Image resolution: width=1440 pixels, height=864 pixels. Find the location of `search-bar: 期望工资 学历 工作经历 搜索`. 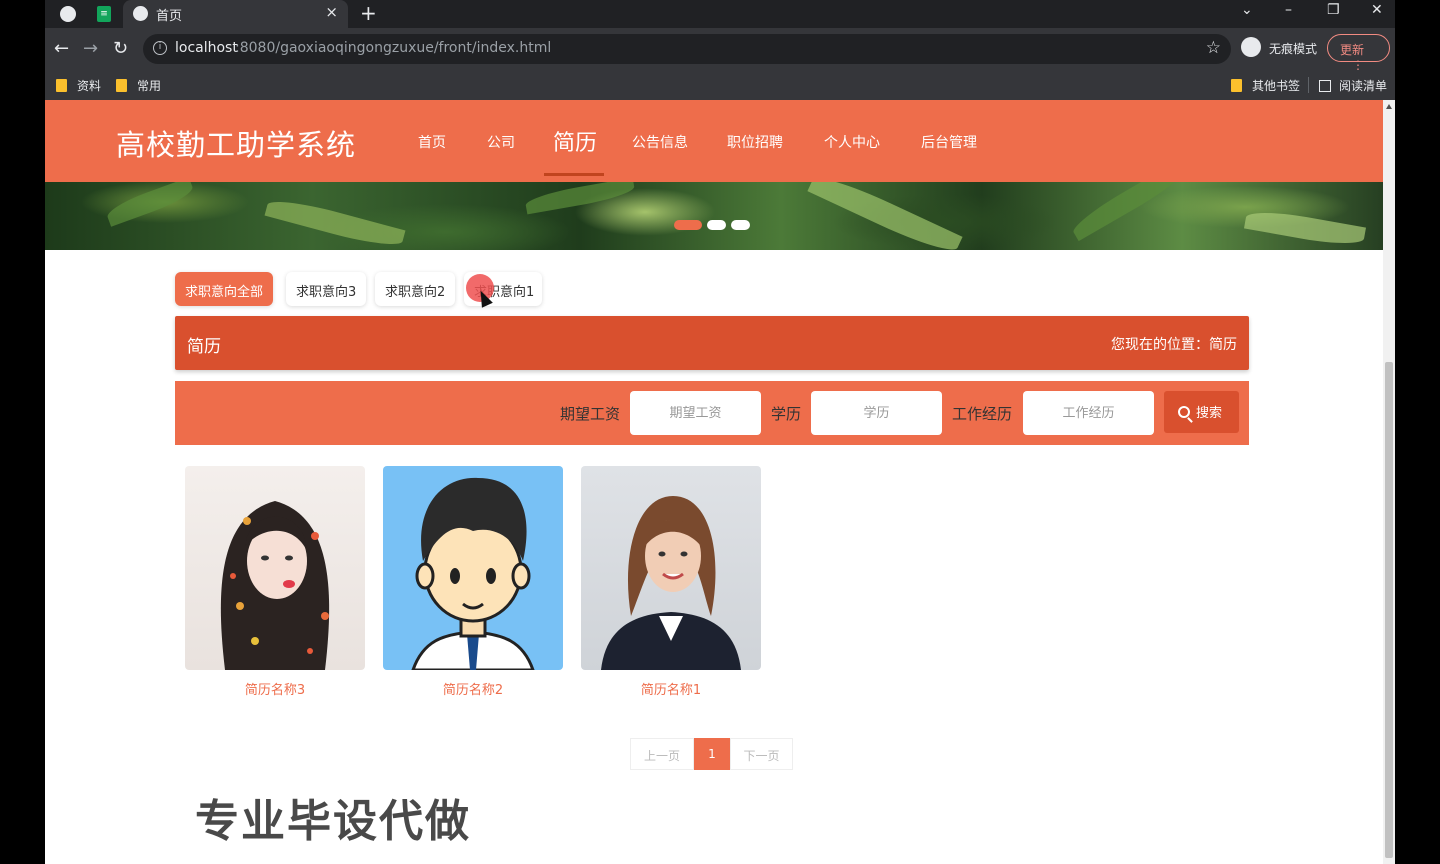

search-bar: 期望工资 学历 工作经历 搜索 is located at coordinates (712, 413).